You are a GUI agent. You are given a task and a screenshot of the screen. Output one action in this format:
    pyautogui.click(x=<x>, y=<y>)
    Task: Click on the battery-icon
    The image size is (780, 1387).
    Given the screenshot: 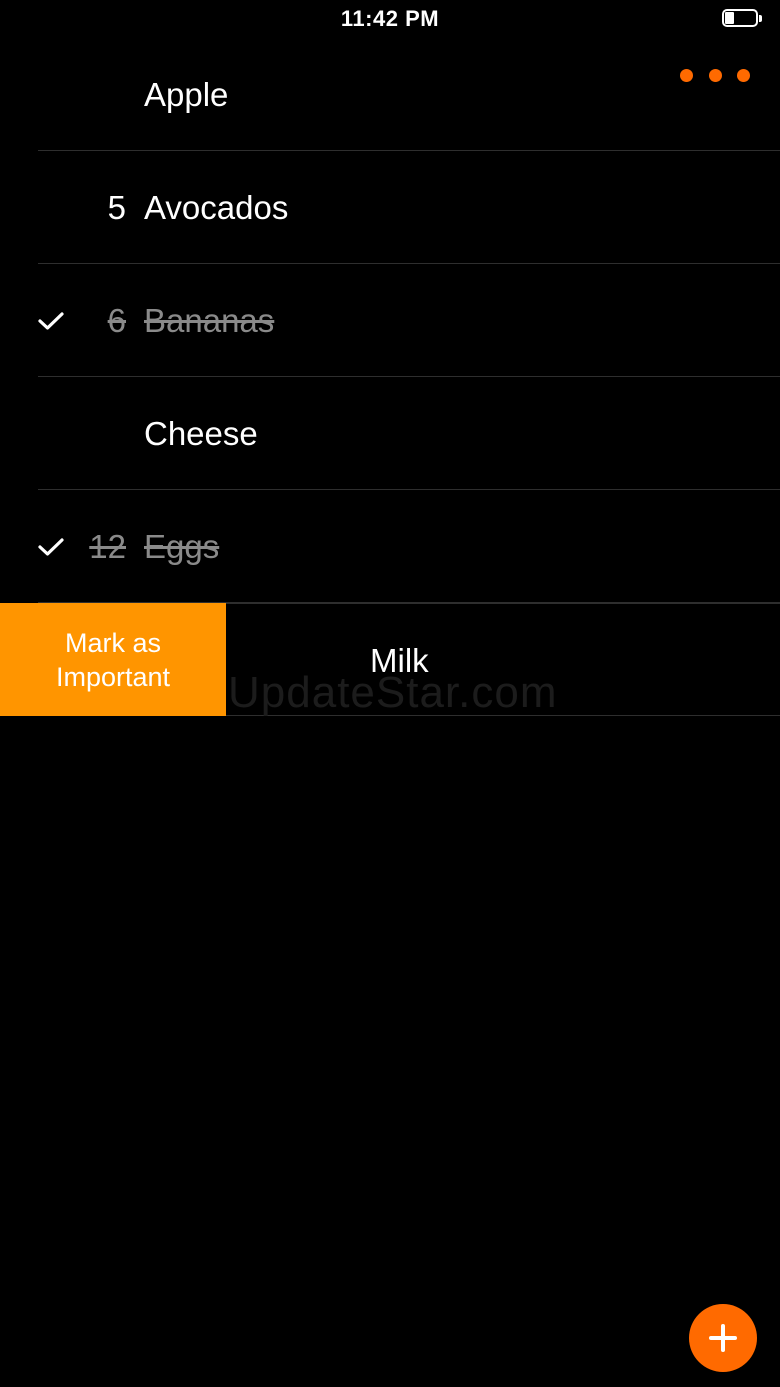 What is the action you would take?
    pyautogui.click(x=742, y=19)
    